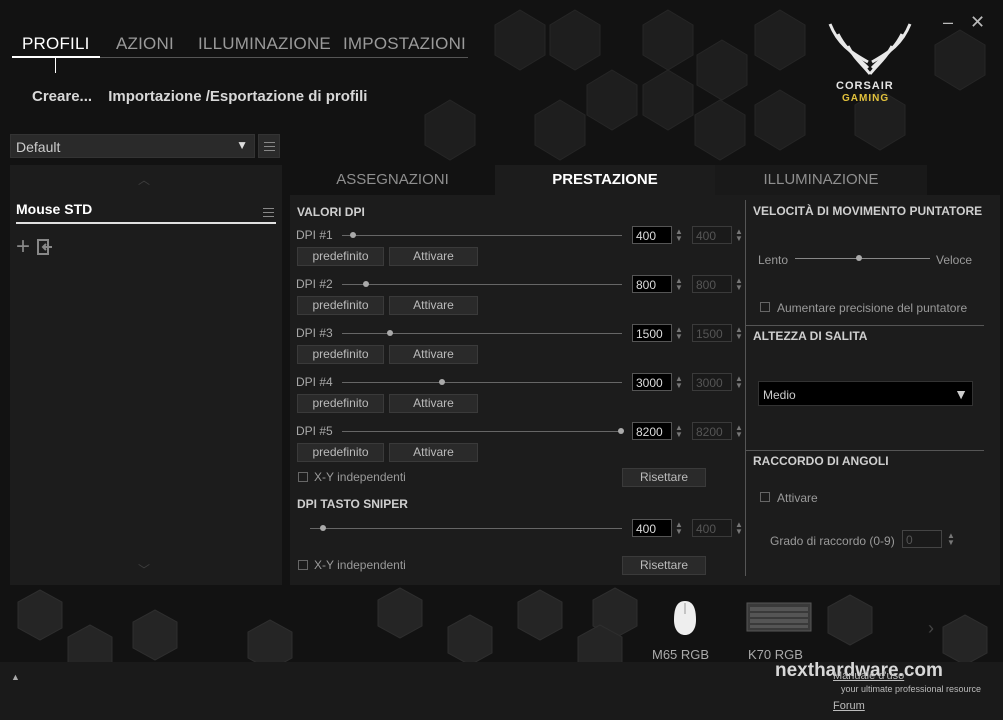 This screenshot has height=720, width=1003. Describe the element at coordinates (679, 528) in the screenshot. I see `sniper-x-stepper-icon: ▲ ▼` at that location.